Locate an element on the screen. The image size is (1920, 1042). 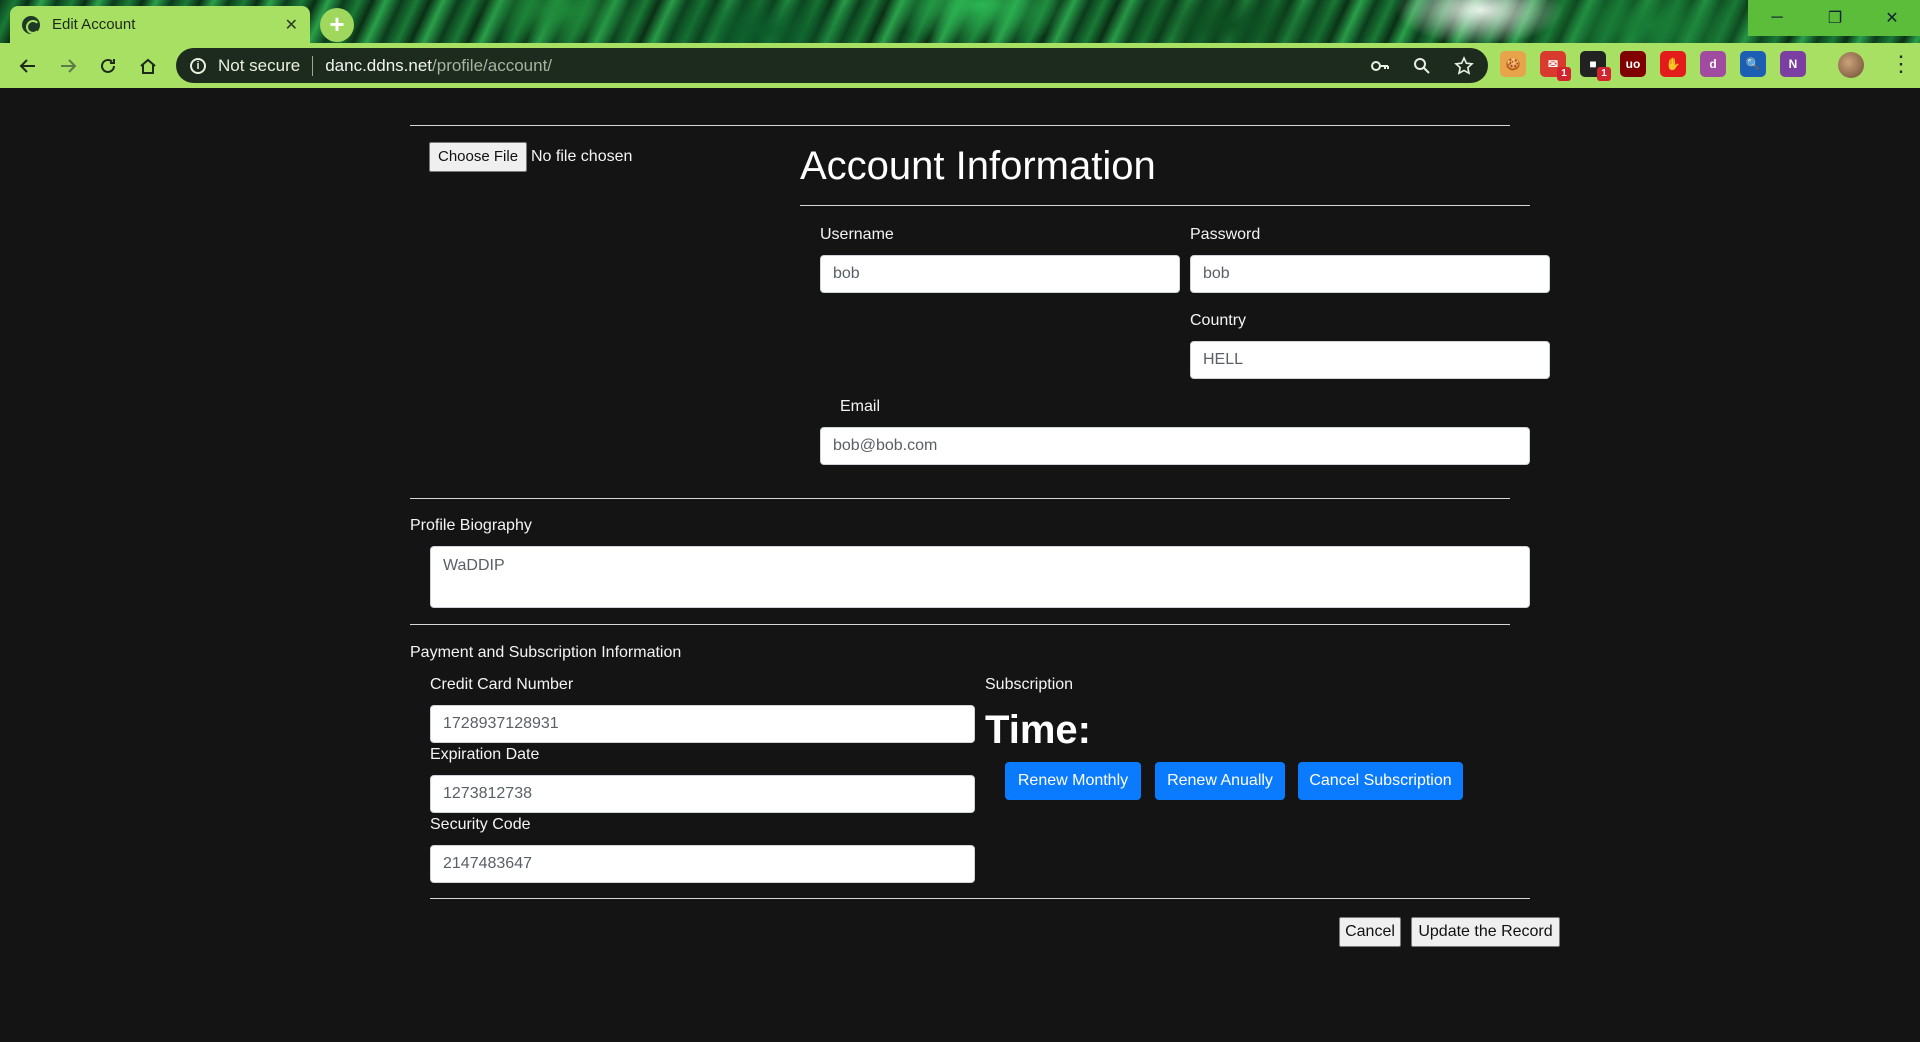
username-input: bob is located at coordinates (1000, 274).